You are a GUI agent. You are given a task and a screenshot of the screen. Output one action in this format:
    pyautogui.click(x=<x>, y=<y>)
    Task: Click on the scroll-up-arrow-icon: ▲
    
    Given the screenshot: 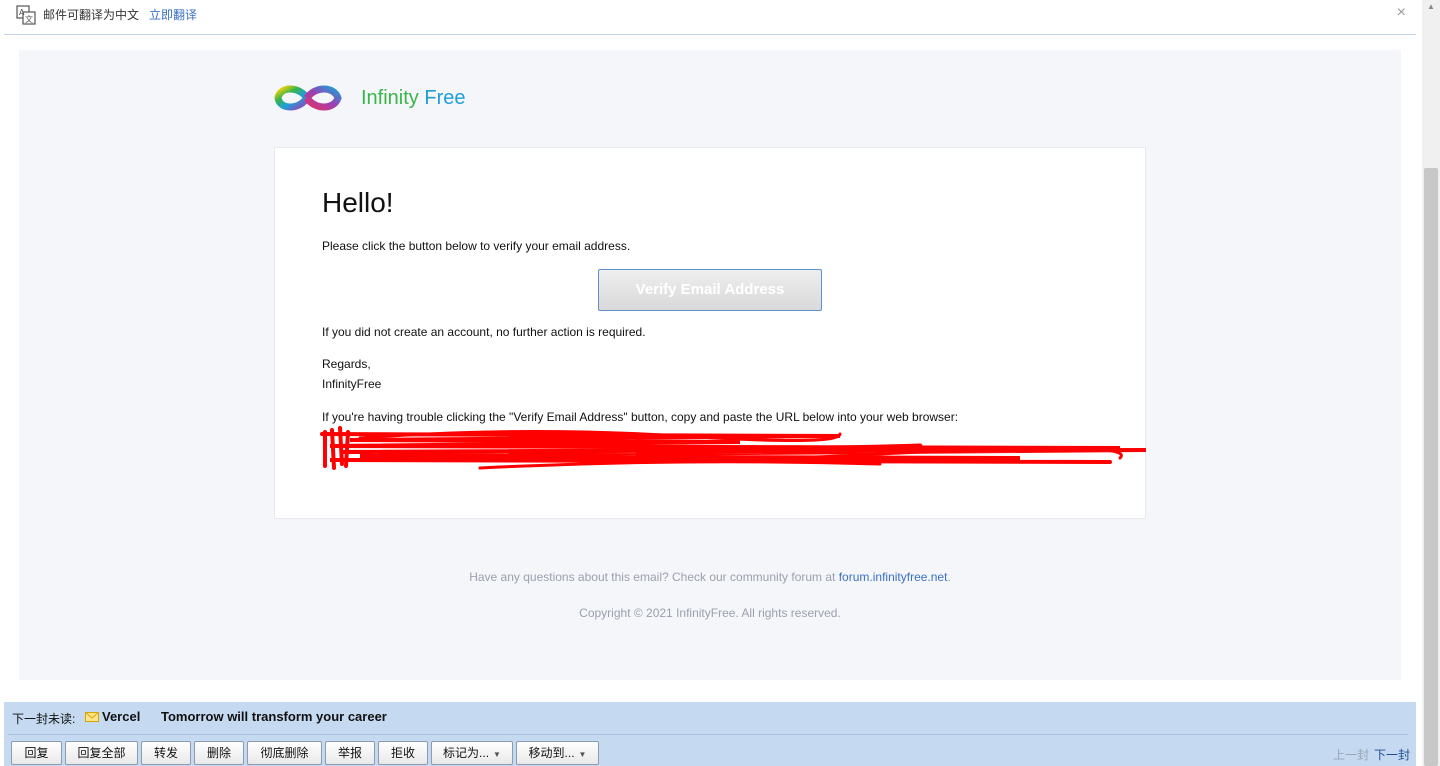 What is the action you would take?
    pyautogui.click(x=1431, y=9)
    